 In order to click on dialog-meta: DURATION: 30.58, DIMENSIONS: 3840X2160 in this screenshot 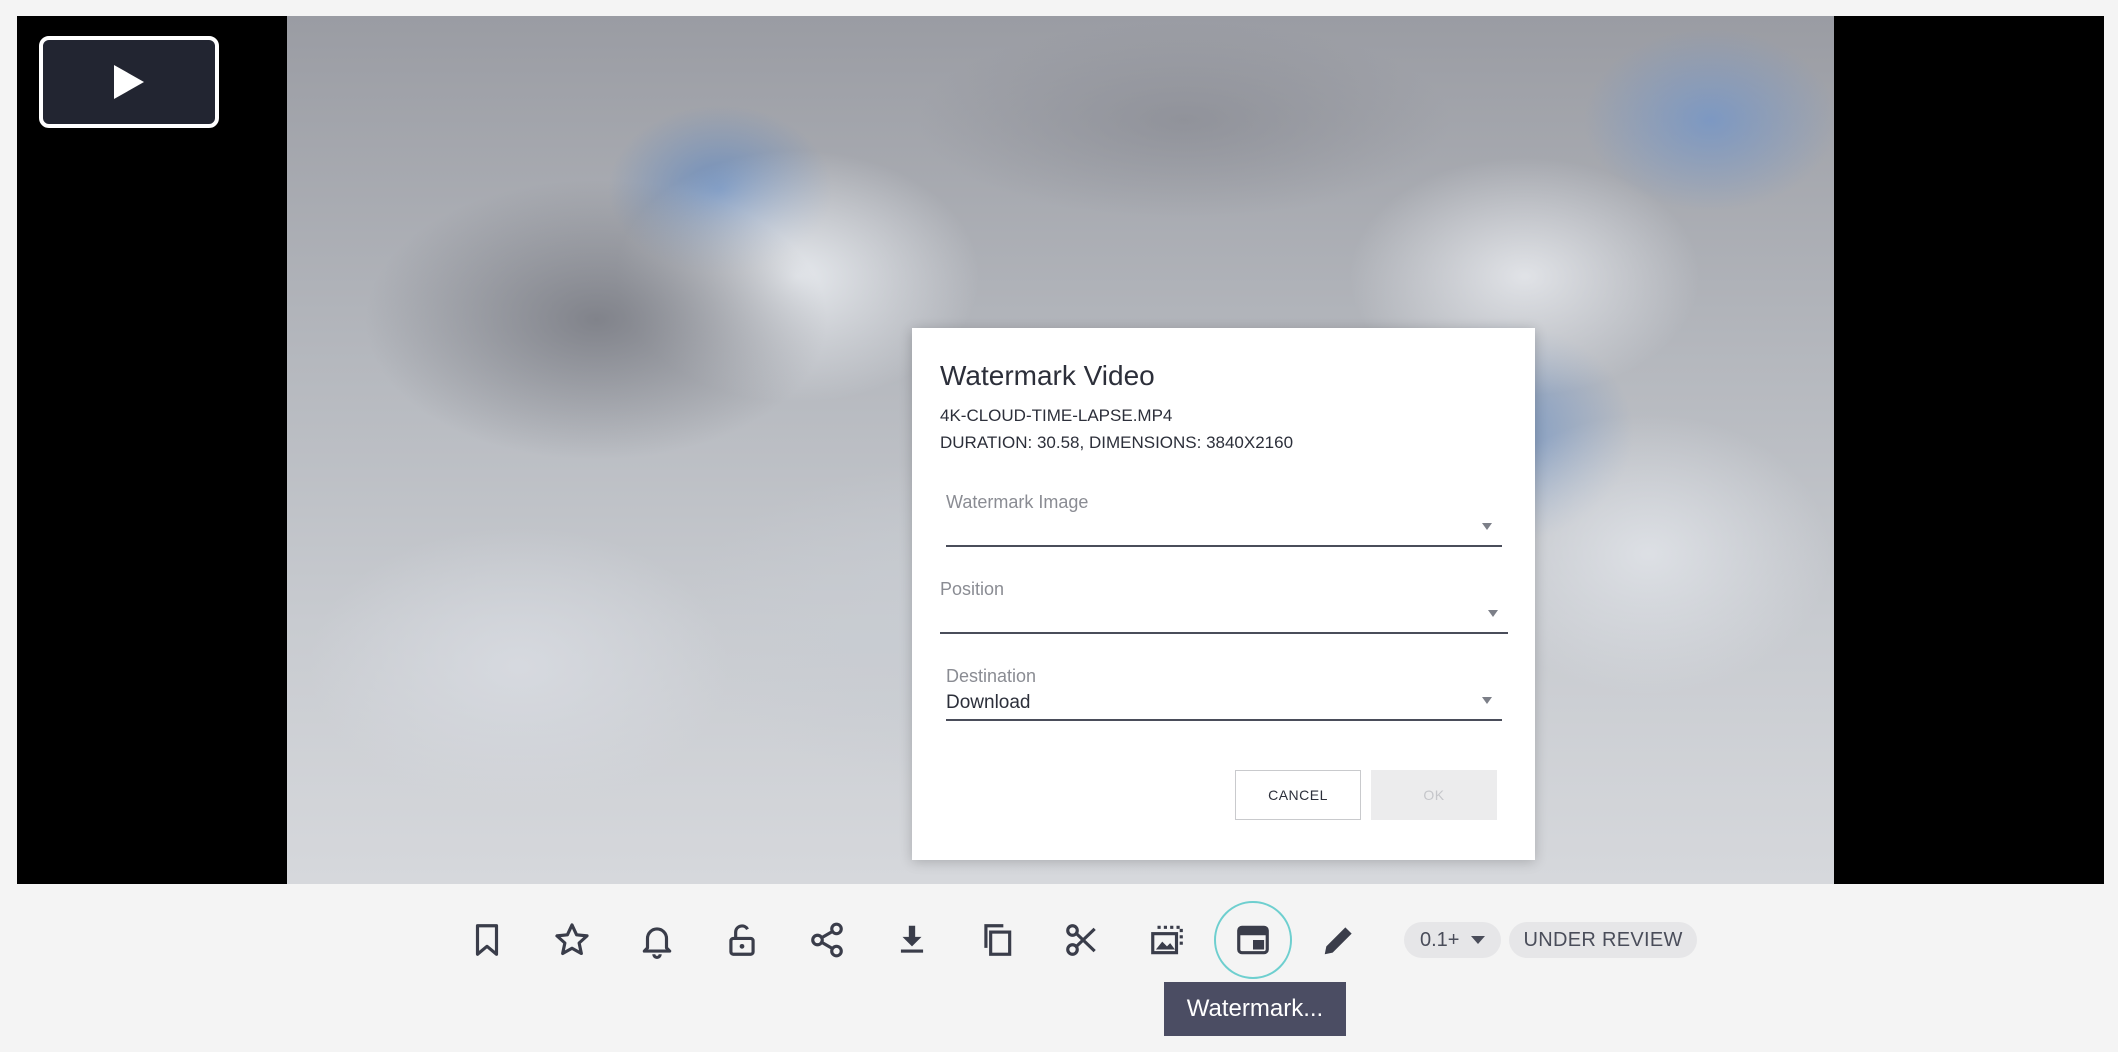, I will do `click(1117, 442)`.